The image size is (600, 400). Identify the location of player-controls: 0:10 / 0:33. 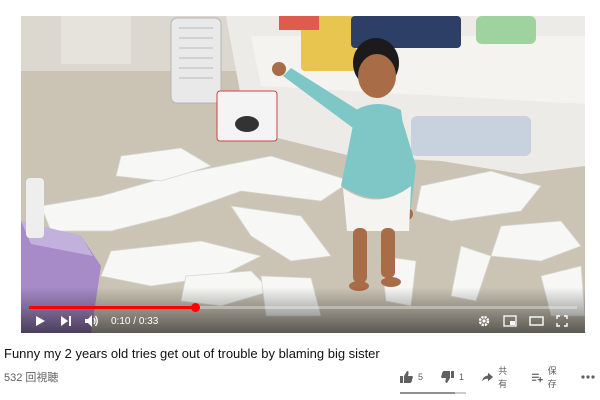
(303, 321).